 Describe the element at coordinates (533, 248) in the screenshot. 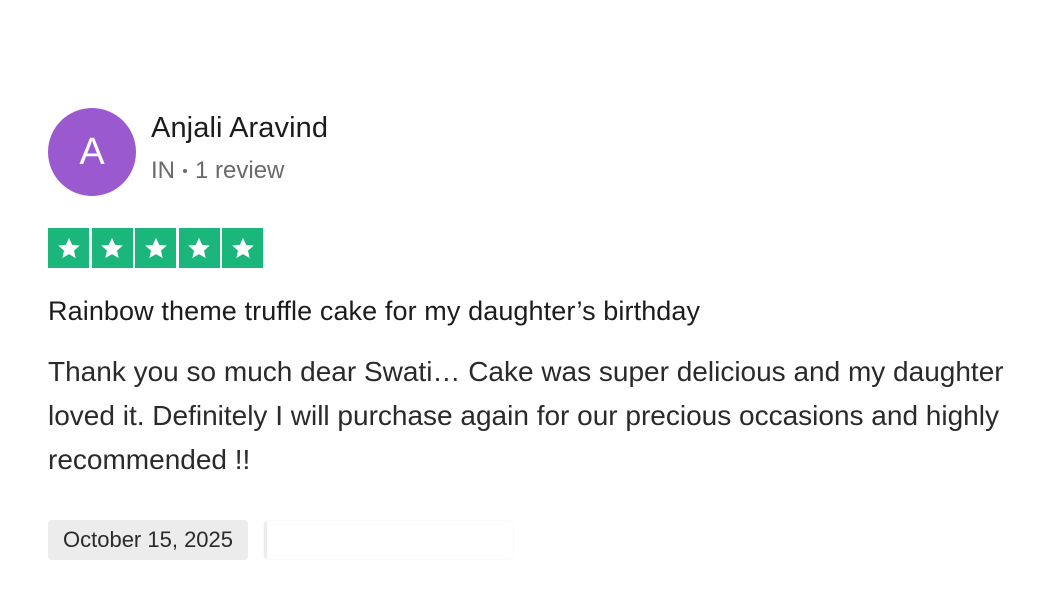

I see `star-rating` at that location.